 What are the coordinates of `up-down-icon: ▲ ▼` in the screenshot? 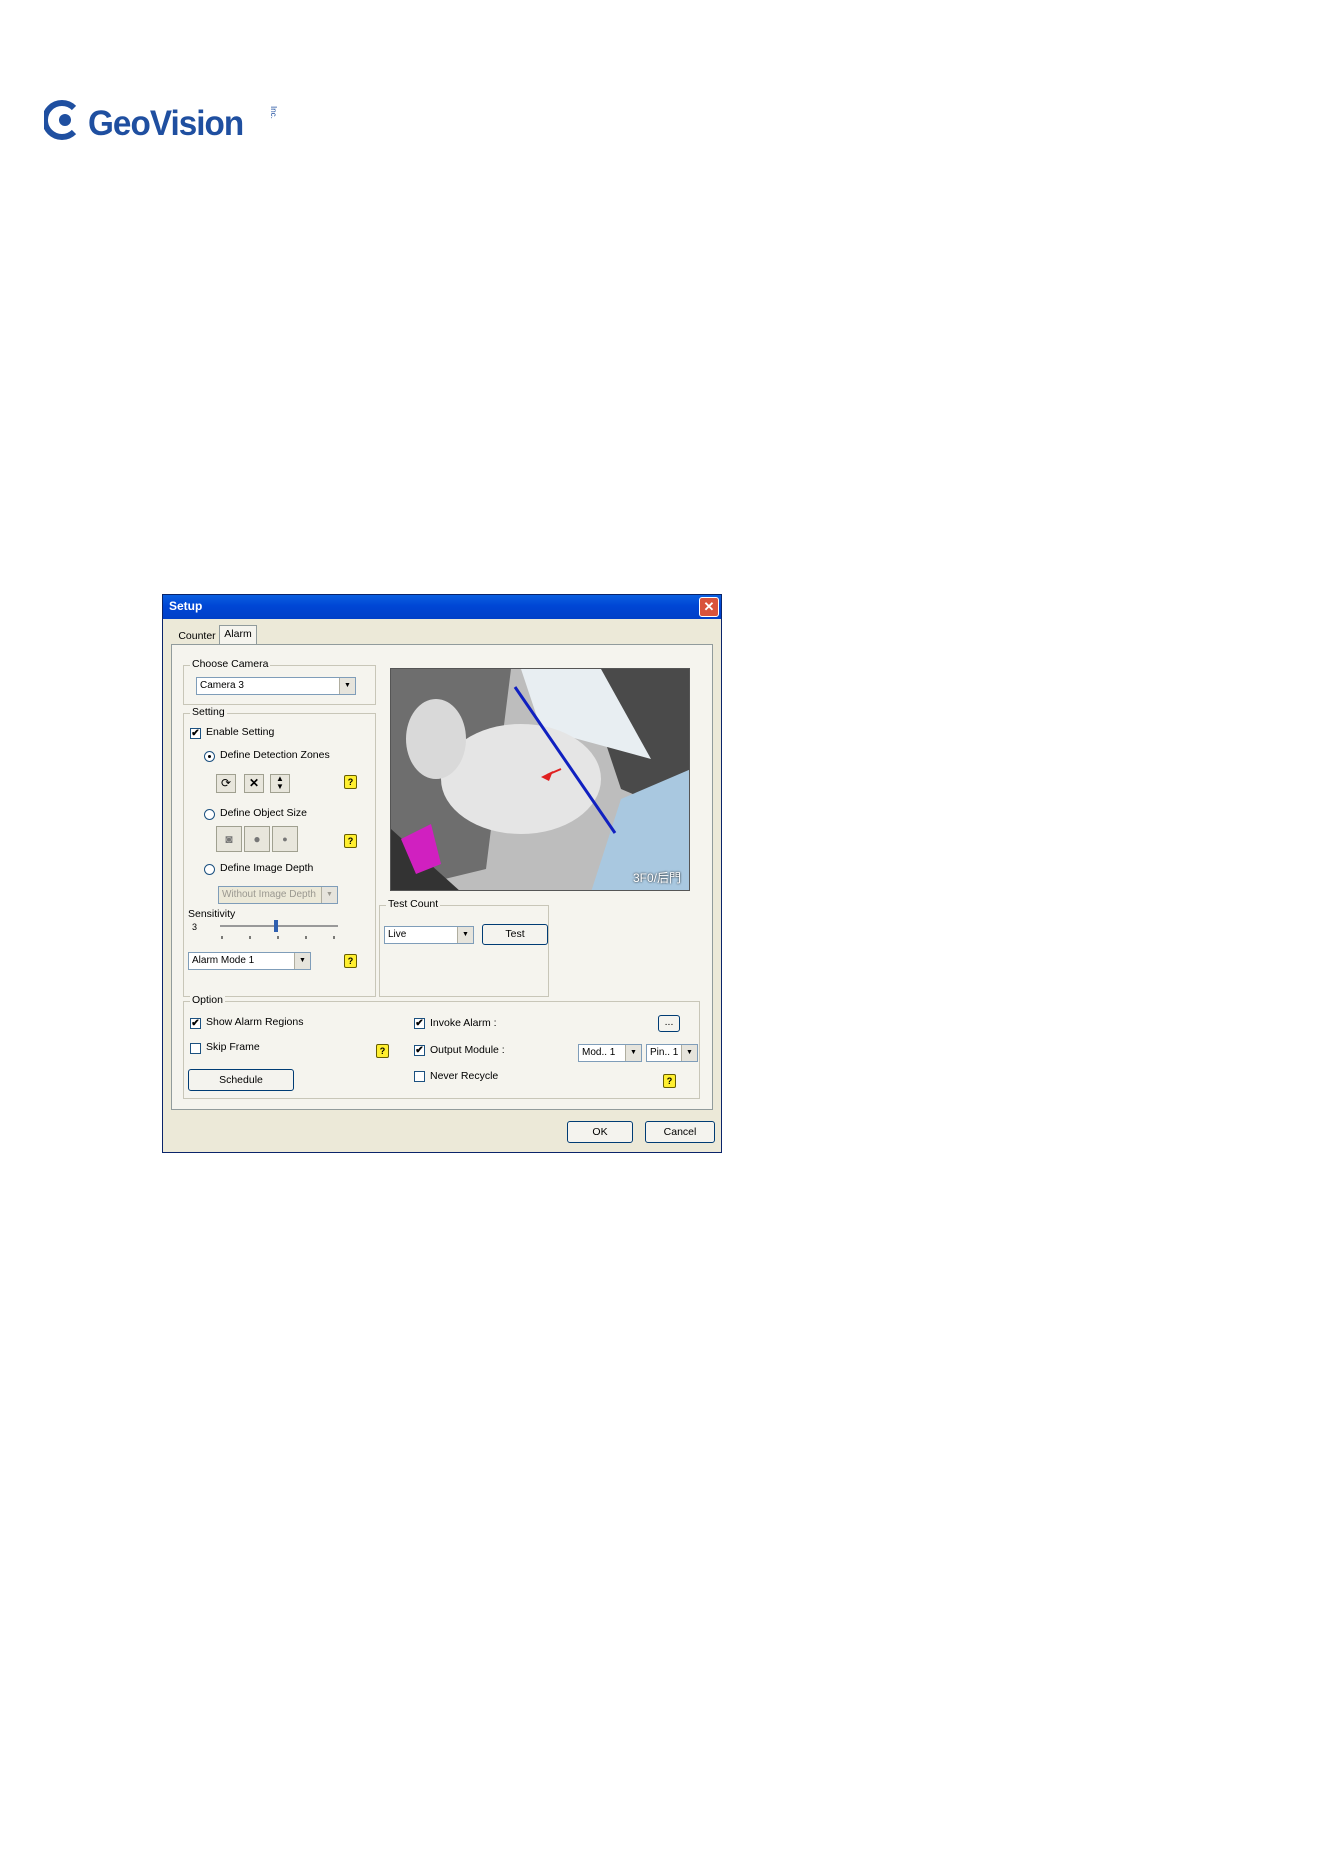 It's located at (280, 783).